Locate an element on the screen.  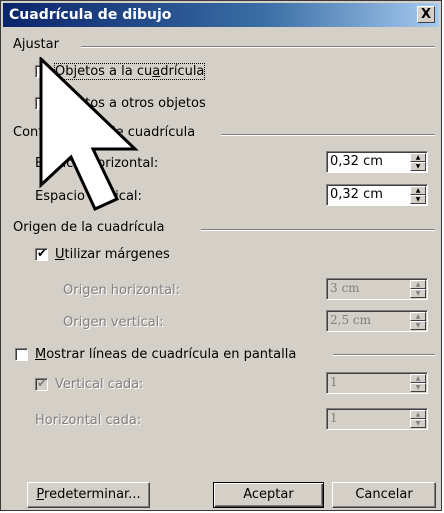
snap-to-grid-checkbox is located at coordinates (41, 71).